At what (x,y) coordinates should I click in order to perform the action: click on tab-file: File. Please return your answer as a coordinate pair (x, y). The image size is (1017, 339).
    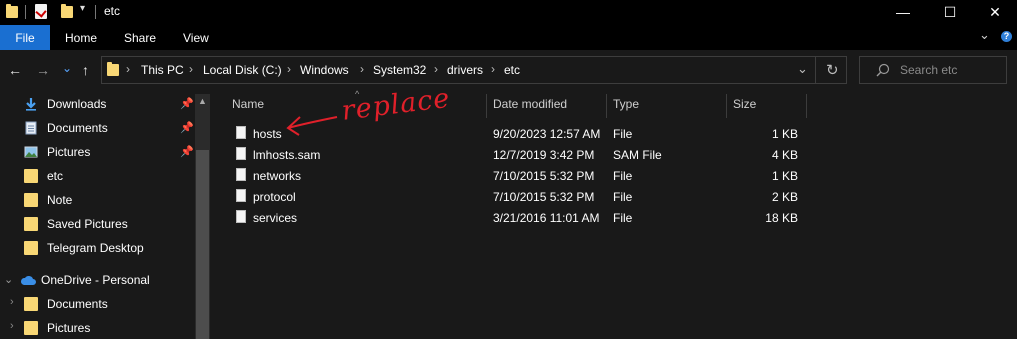
    Looking at the image, I should click on (25, 37).